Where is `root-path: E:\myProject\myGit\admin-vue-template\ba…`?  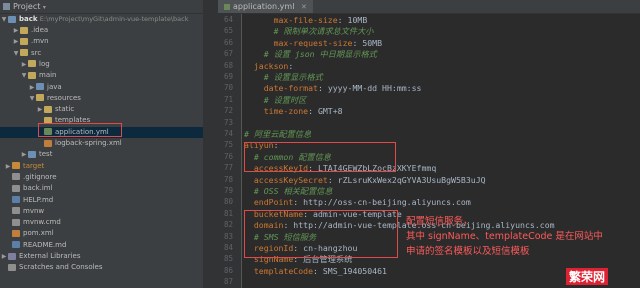
root-path: E:\myProject\myGit\admin-vue-template\ba… is located at coordinates (114, 19).